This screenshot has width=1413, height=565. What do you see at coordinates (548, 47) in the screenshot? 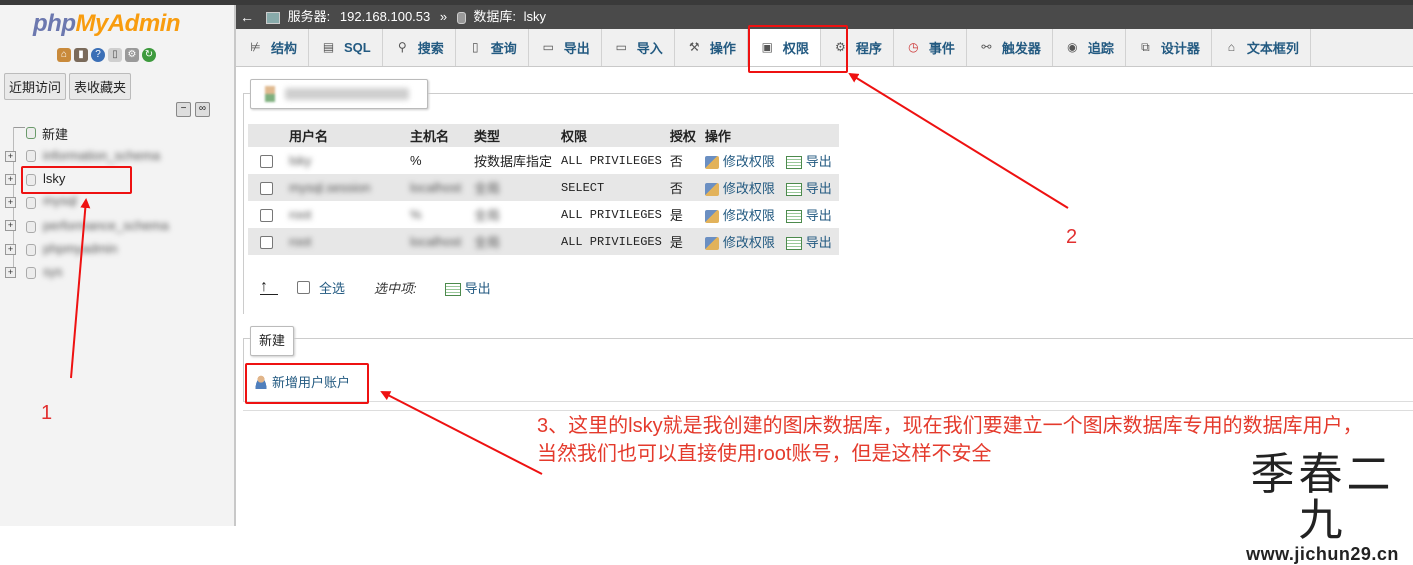
I see `export-icon: ▭` at bounding box center [548, 47].